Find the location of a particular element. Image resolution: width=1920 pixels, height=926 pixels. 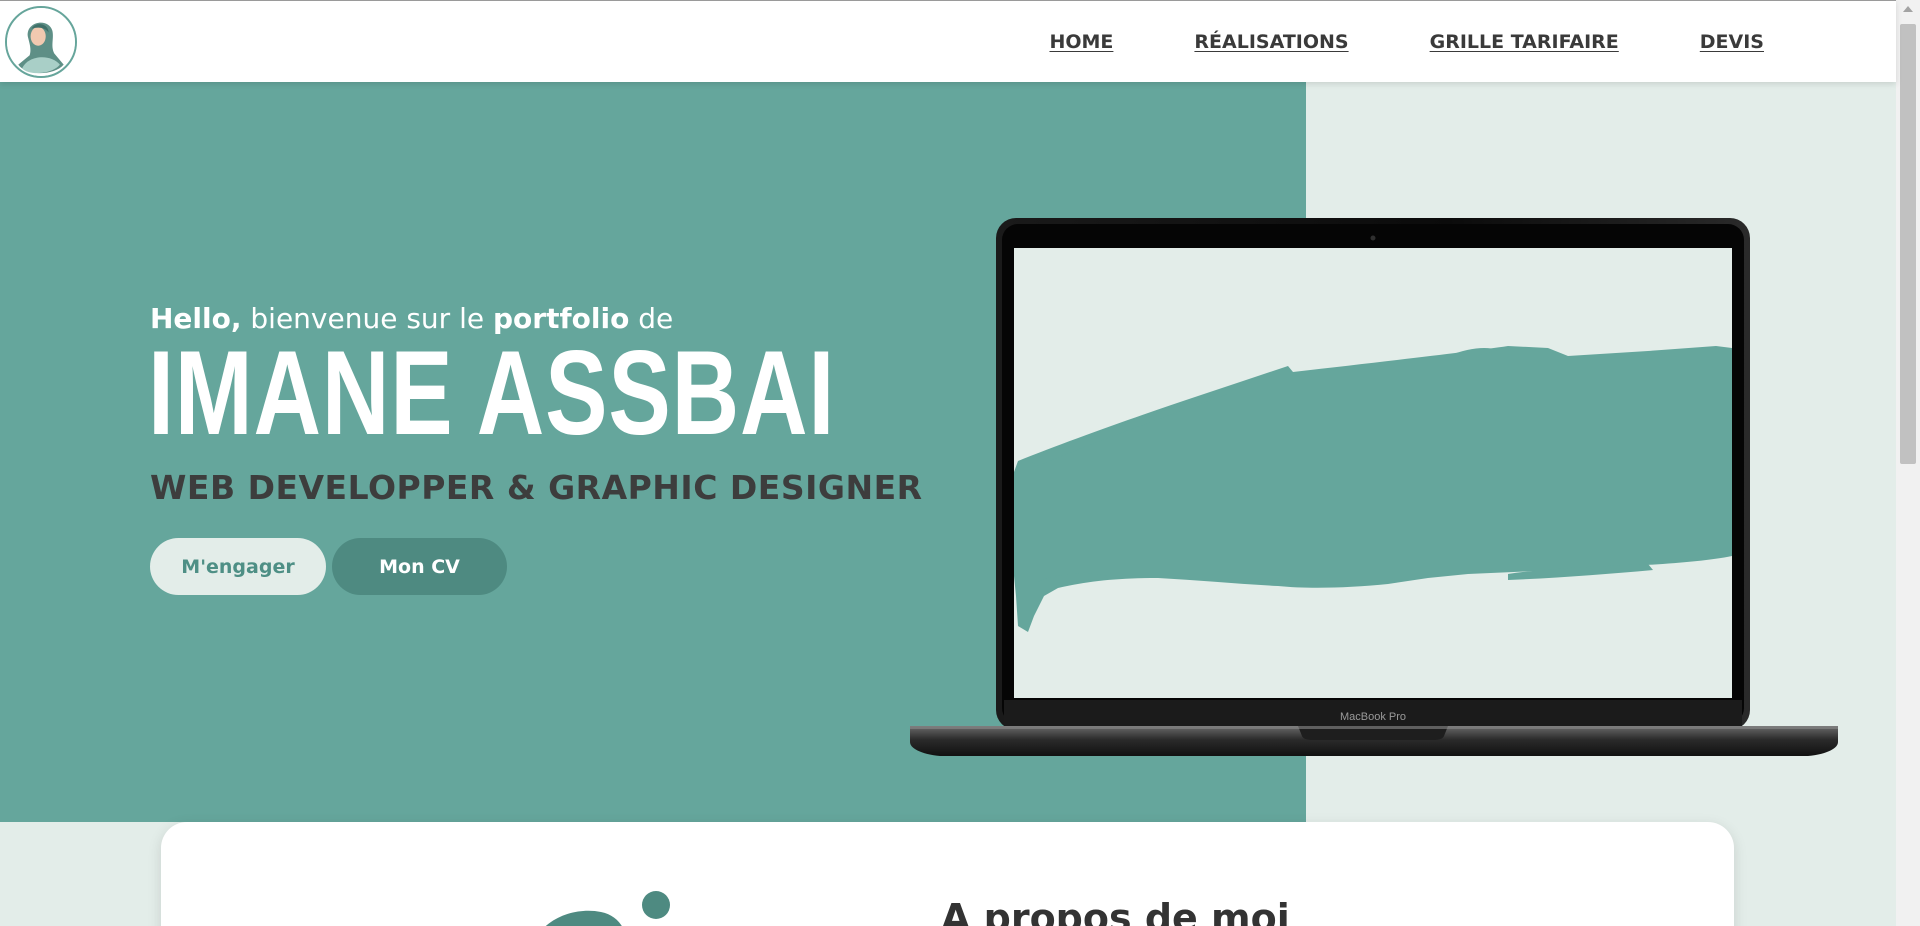

avatar-icon is located at coordinates (41, 42).